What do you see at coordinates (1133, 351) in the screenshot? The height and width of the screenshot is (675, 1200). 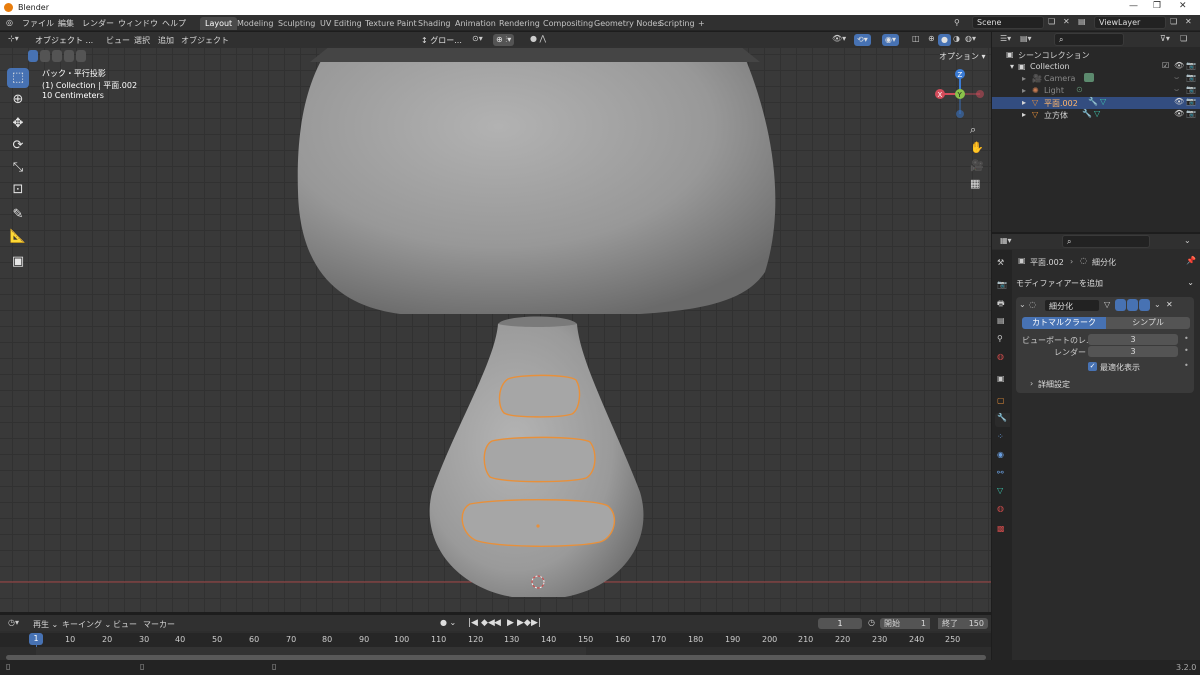 I see `render-levels-field: 3` at bounding box center [1133, 351].